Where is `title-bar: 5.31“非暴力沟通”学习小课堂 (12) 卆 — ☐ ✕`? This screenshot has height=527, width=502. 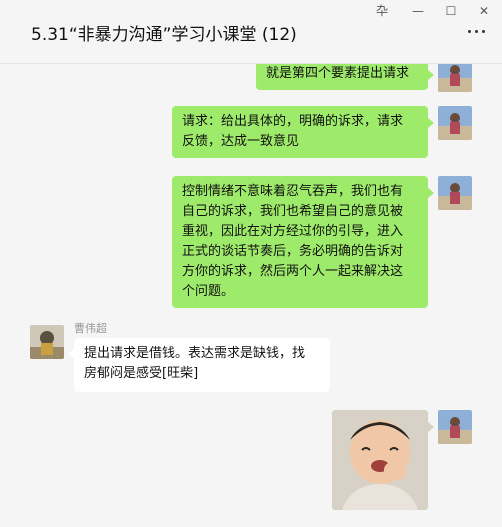
title-bar: 5.31“非暴力沟通”学习小课堂 (12) 卆 — ☐ ✕ is located at coordinates (251, 32).